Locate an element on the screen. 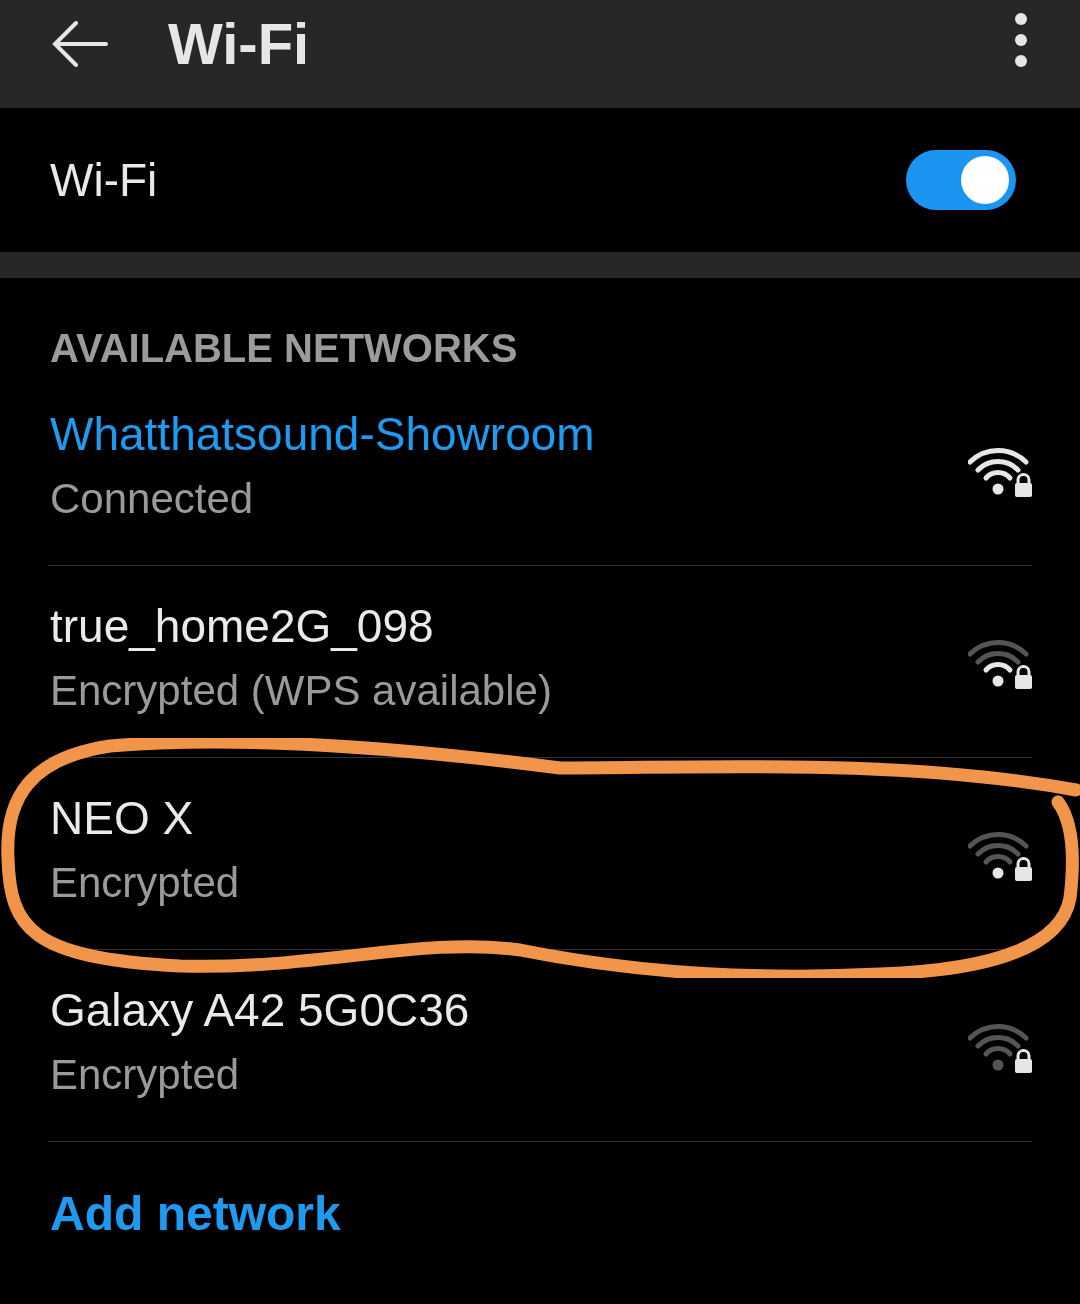 The height and width of the screenshot is (1304, 1080). back-arrow-icon is located at coordinates (80, 44).